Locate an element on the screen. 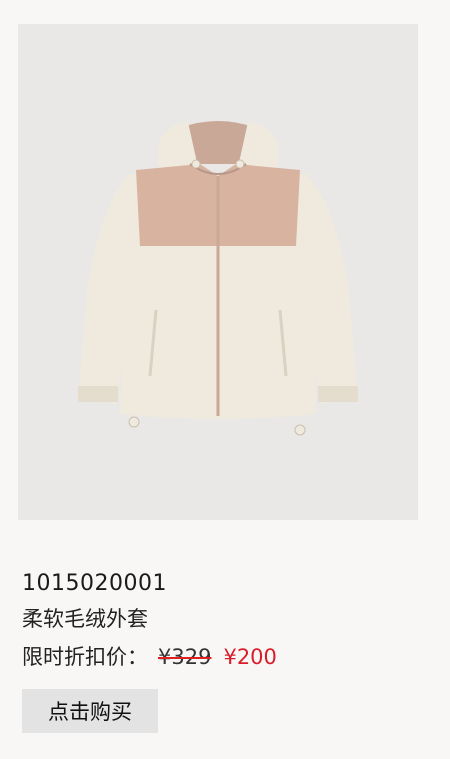 This screenshot has width=450, height=759. buy-button: 点击购买 is located at coordinates (90, 711).